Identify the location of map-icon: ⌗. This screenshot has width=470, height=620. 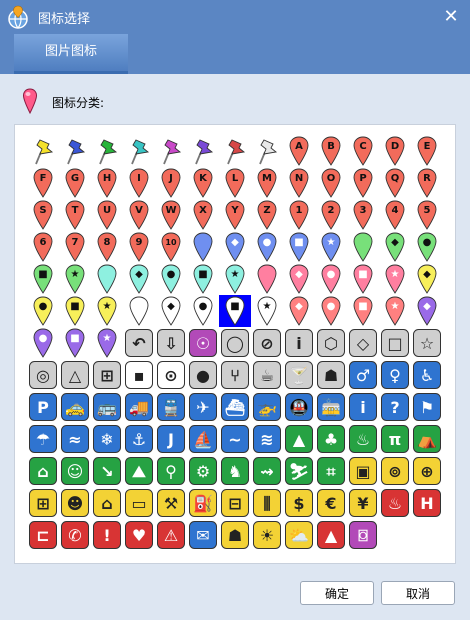
(331, 471).